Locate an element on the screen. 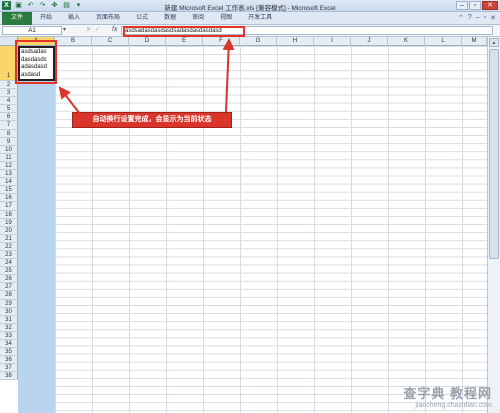  row-header: 31 is located at coordinates (9, 319).